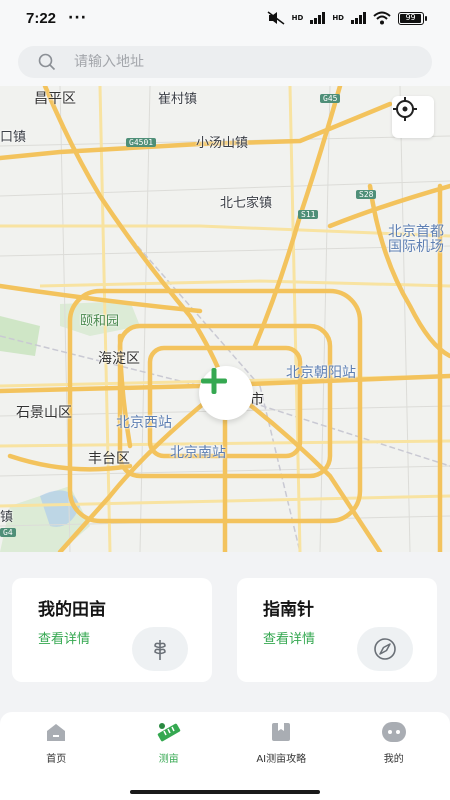 This screenshot has width=450, height=800. Describe the element at coordinates (297, 18) in the screenshot. I see `network-type-1: HD` at that location.